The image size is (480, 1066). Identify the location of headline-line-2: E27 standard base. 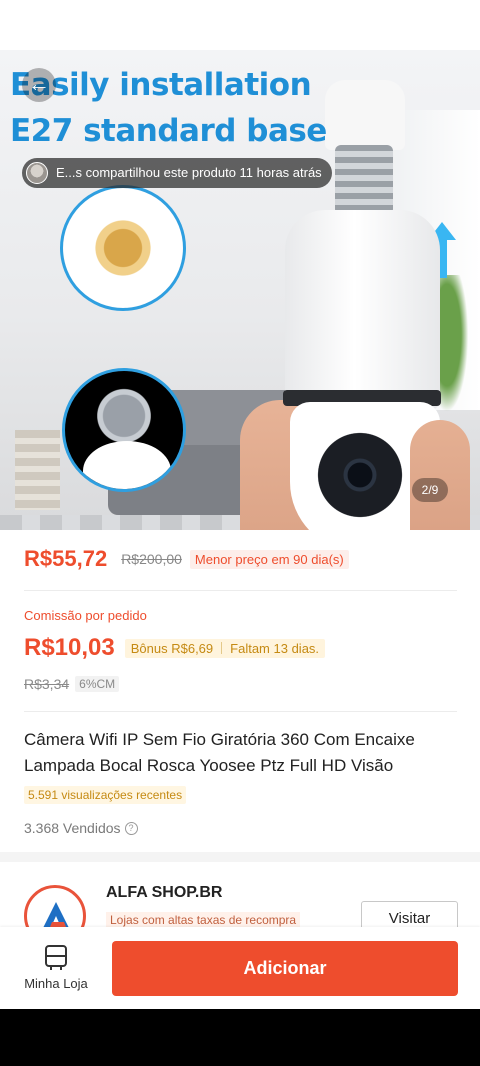
(168, 131).